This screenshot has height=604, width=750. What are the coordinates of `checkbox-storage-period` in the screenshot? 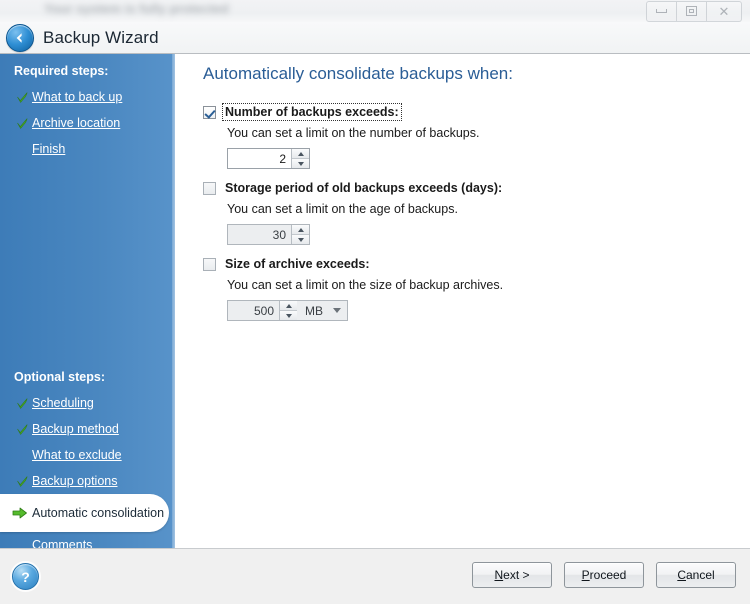 It's located at (209, 188).